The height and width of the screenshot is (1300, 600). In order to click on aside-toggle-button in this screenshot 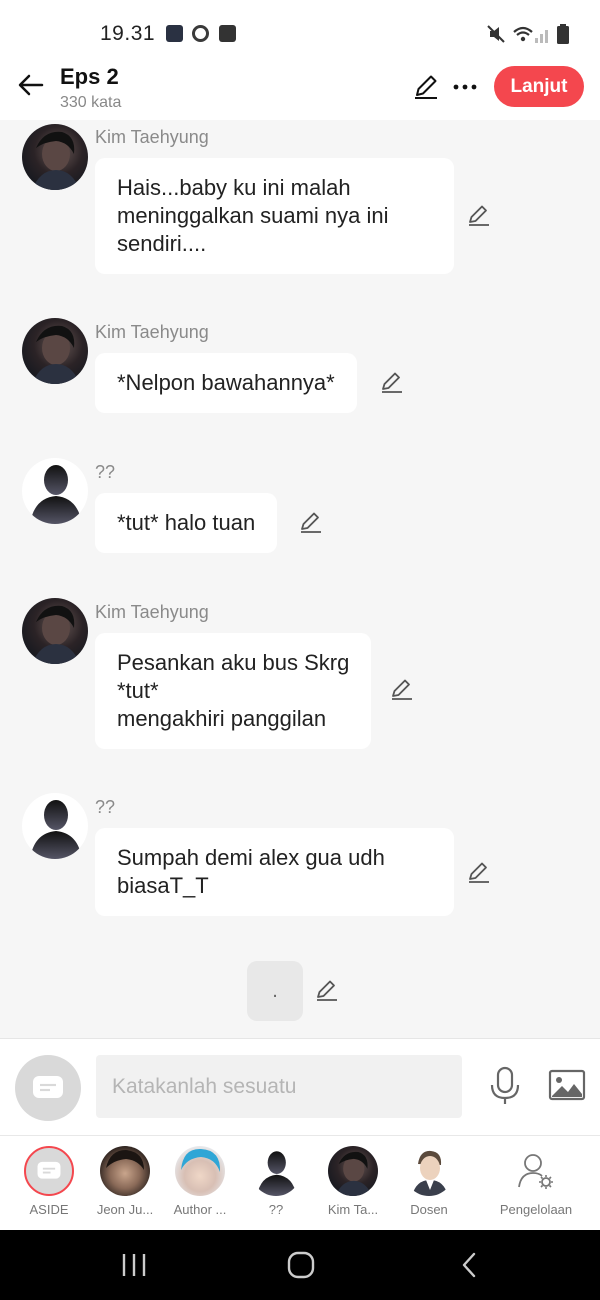, I will do `click(48, 1088)`.